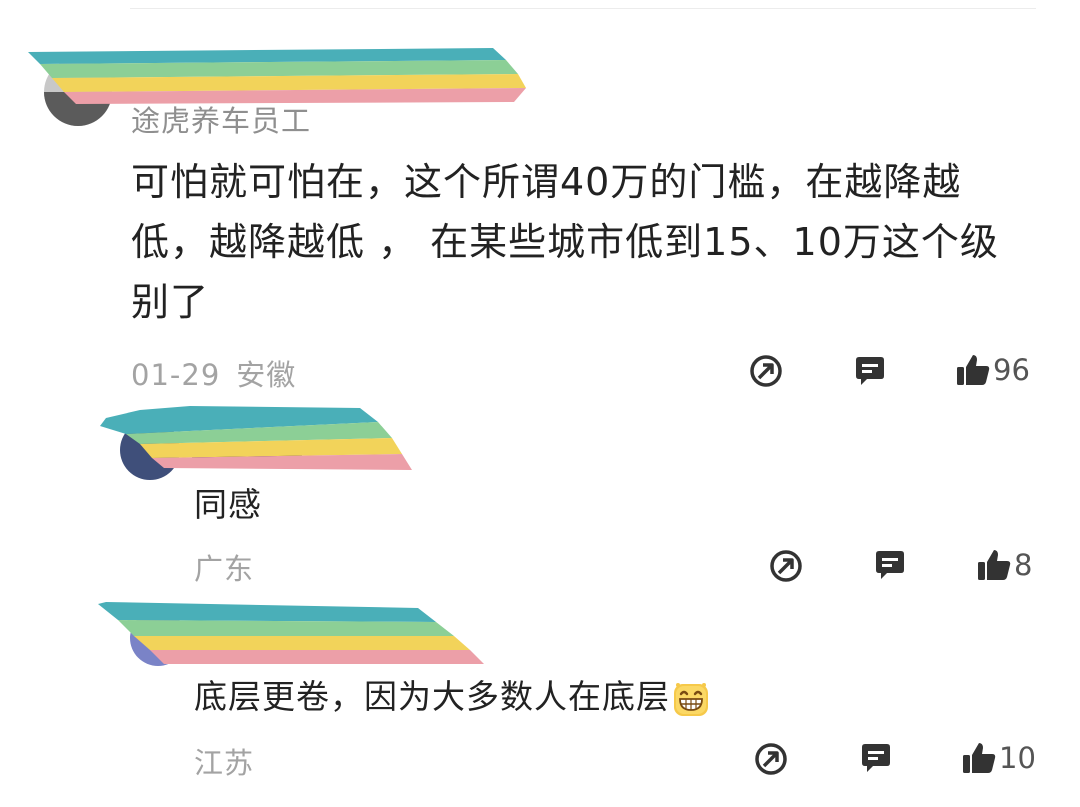  Describe the element at coordinates (992, 370) in the screenshot. I see `like-button: 96` at that location.